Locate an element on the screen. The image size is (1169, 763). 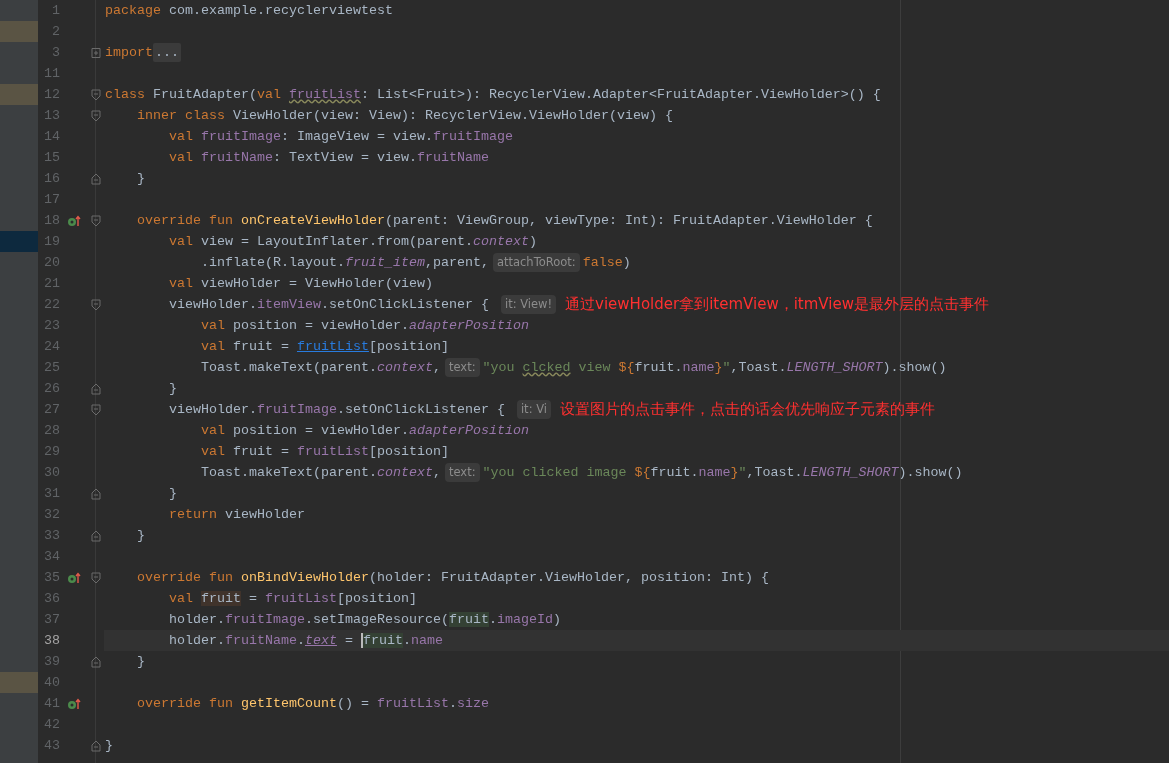
code-line: override fun onCreateViewHolder(parent: ViewGroup, viewType: Int): FruitAdapter.ViewHolder { is located at coordinates (504, 220).